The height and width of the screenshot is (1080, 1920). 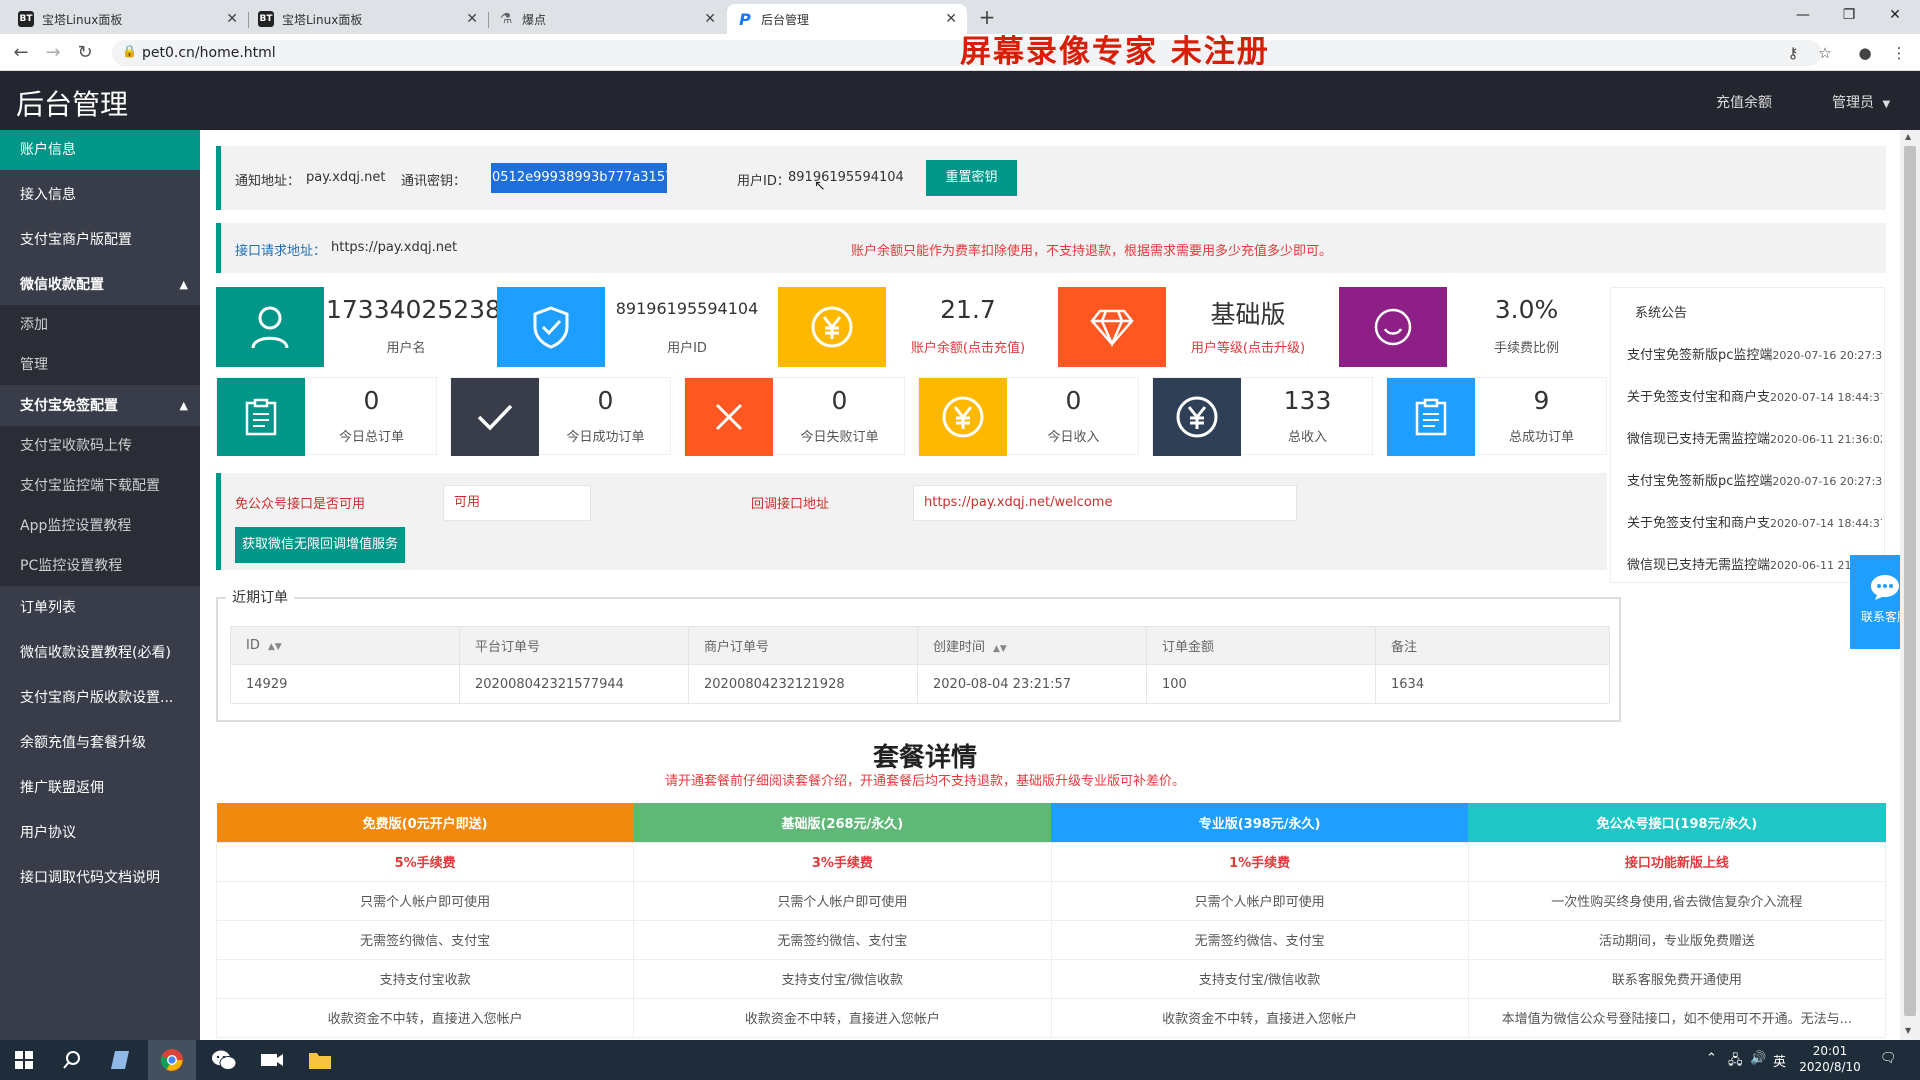 What do you see at coordinates (260, 597) in the screenshot?
I see `recent-orders-legend: 近期订单` at bounding box center [260, 597].